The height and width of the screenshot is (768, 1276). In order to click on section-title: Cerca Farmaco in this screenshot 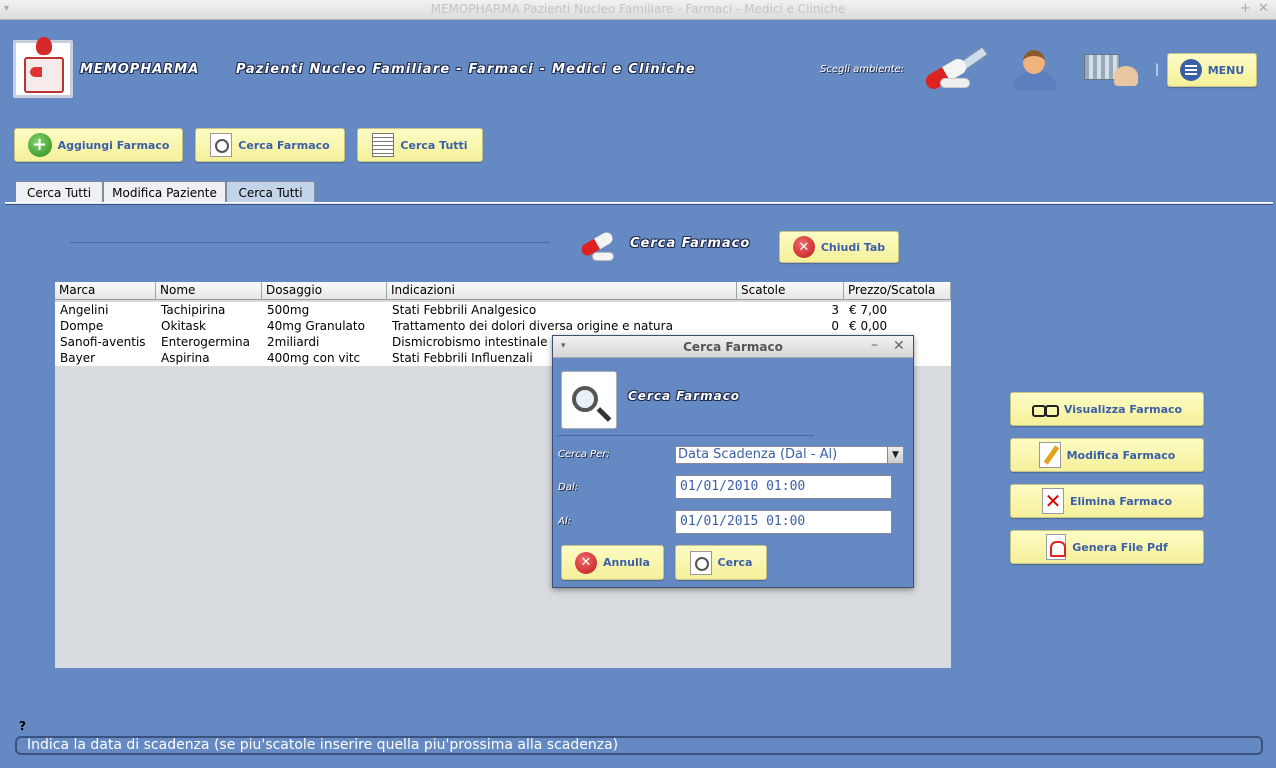, I will do `click(690, 243)`.